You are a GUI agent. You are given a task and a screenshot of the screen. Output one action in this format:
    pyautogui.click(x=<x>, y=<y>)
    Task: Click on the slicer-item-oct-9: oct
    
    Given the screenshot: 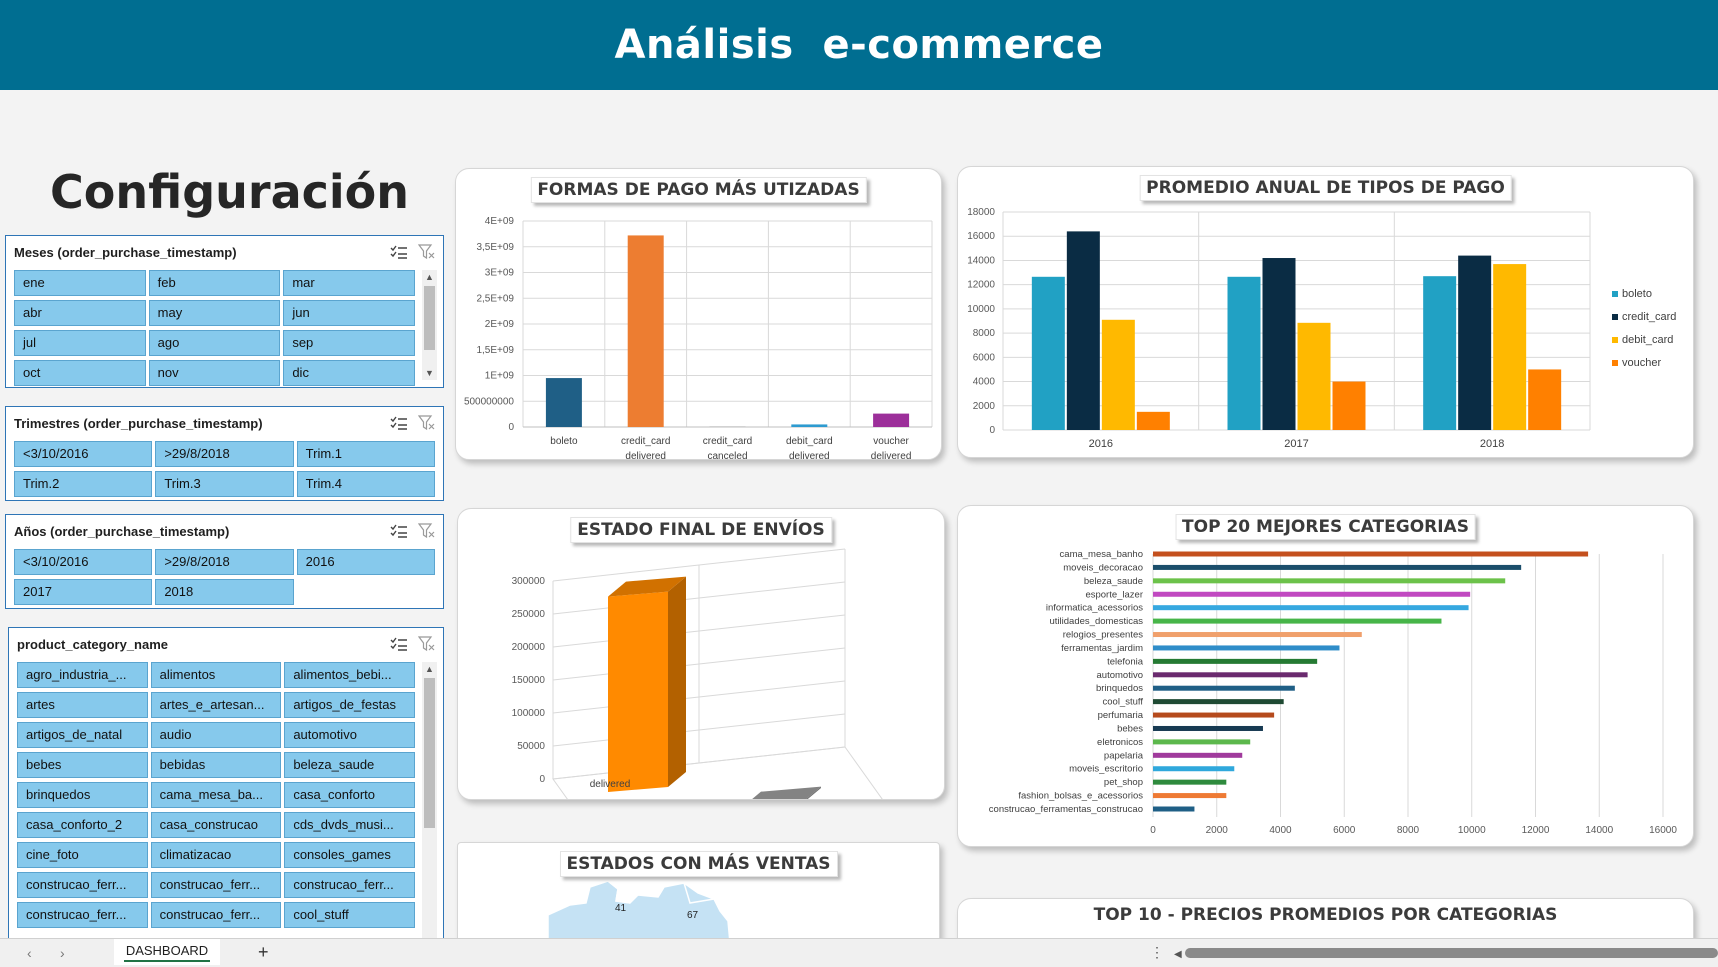 What is the action you would take?
    pyautogui.click(x=80, y=373)
    